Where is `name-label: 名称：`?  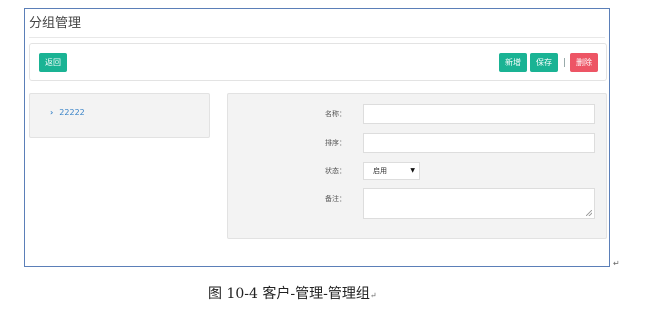 name-label: 名称： is located at coordinates (335, 114).